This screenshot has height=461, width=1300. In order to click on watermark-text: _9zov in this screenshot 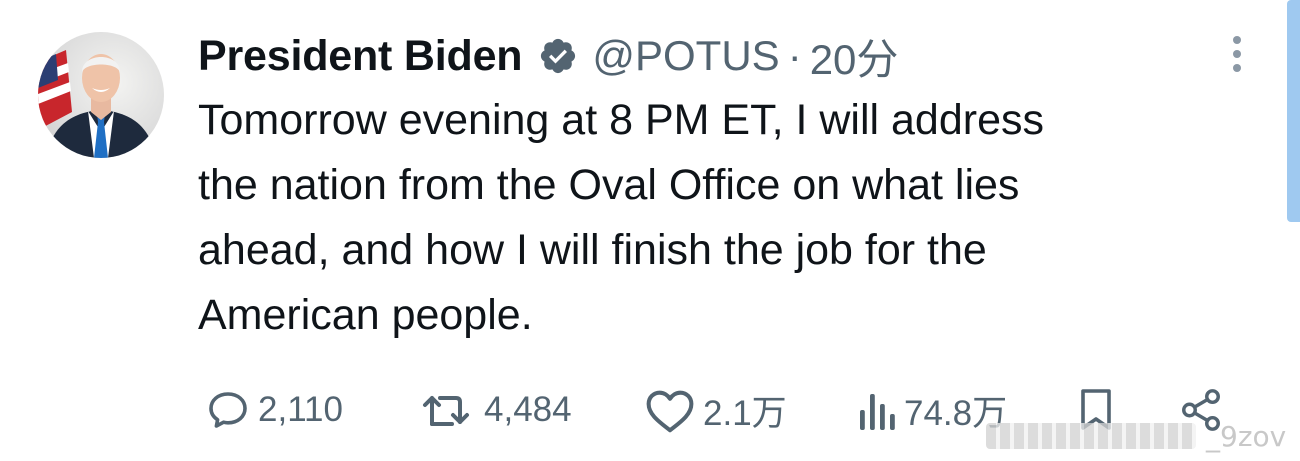, I will do `click(1246, 436)`.